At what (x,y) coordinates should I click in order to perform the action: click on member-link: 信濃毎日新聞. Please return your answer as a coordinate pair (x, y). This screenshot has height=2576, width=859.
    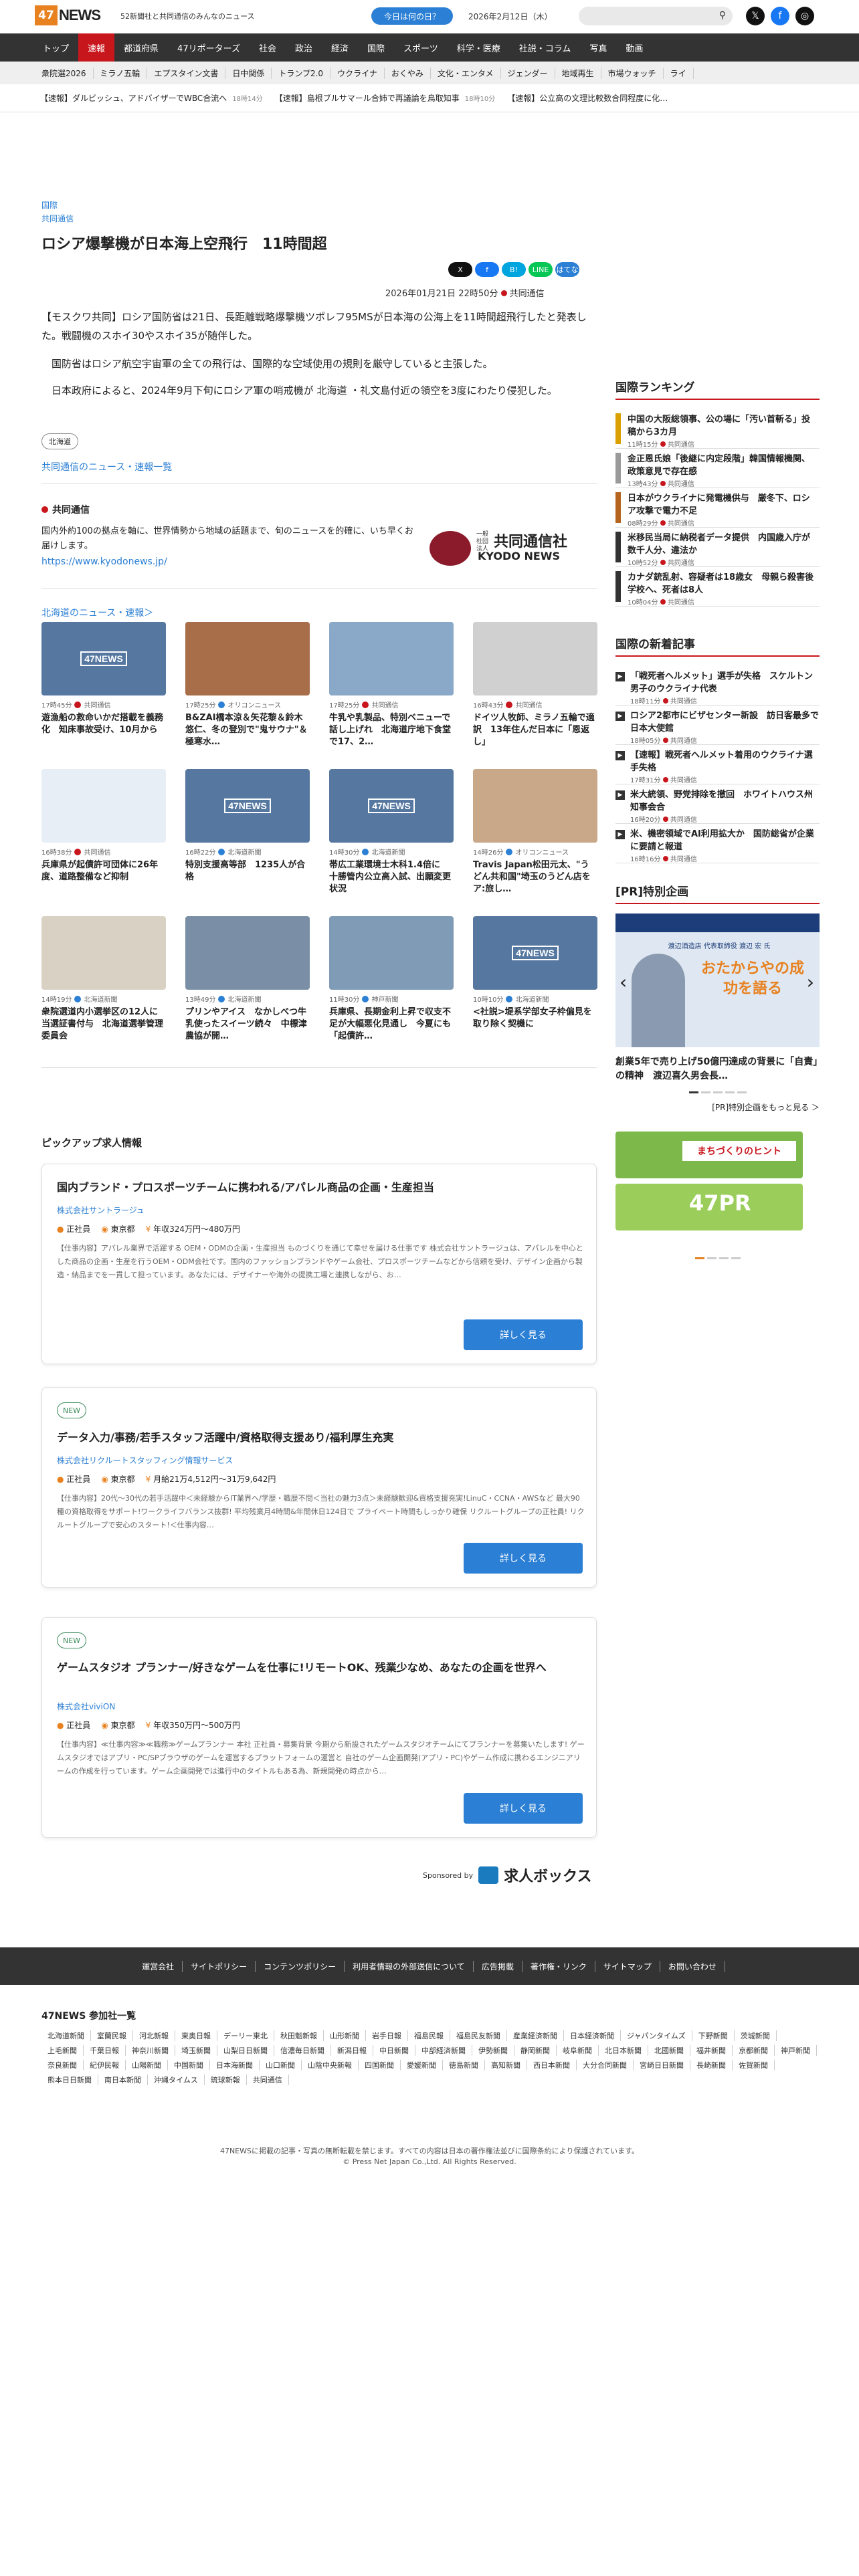
    Looking at the image, I should click on (302, 2050).